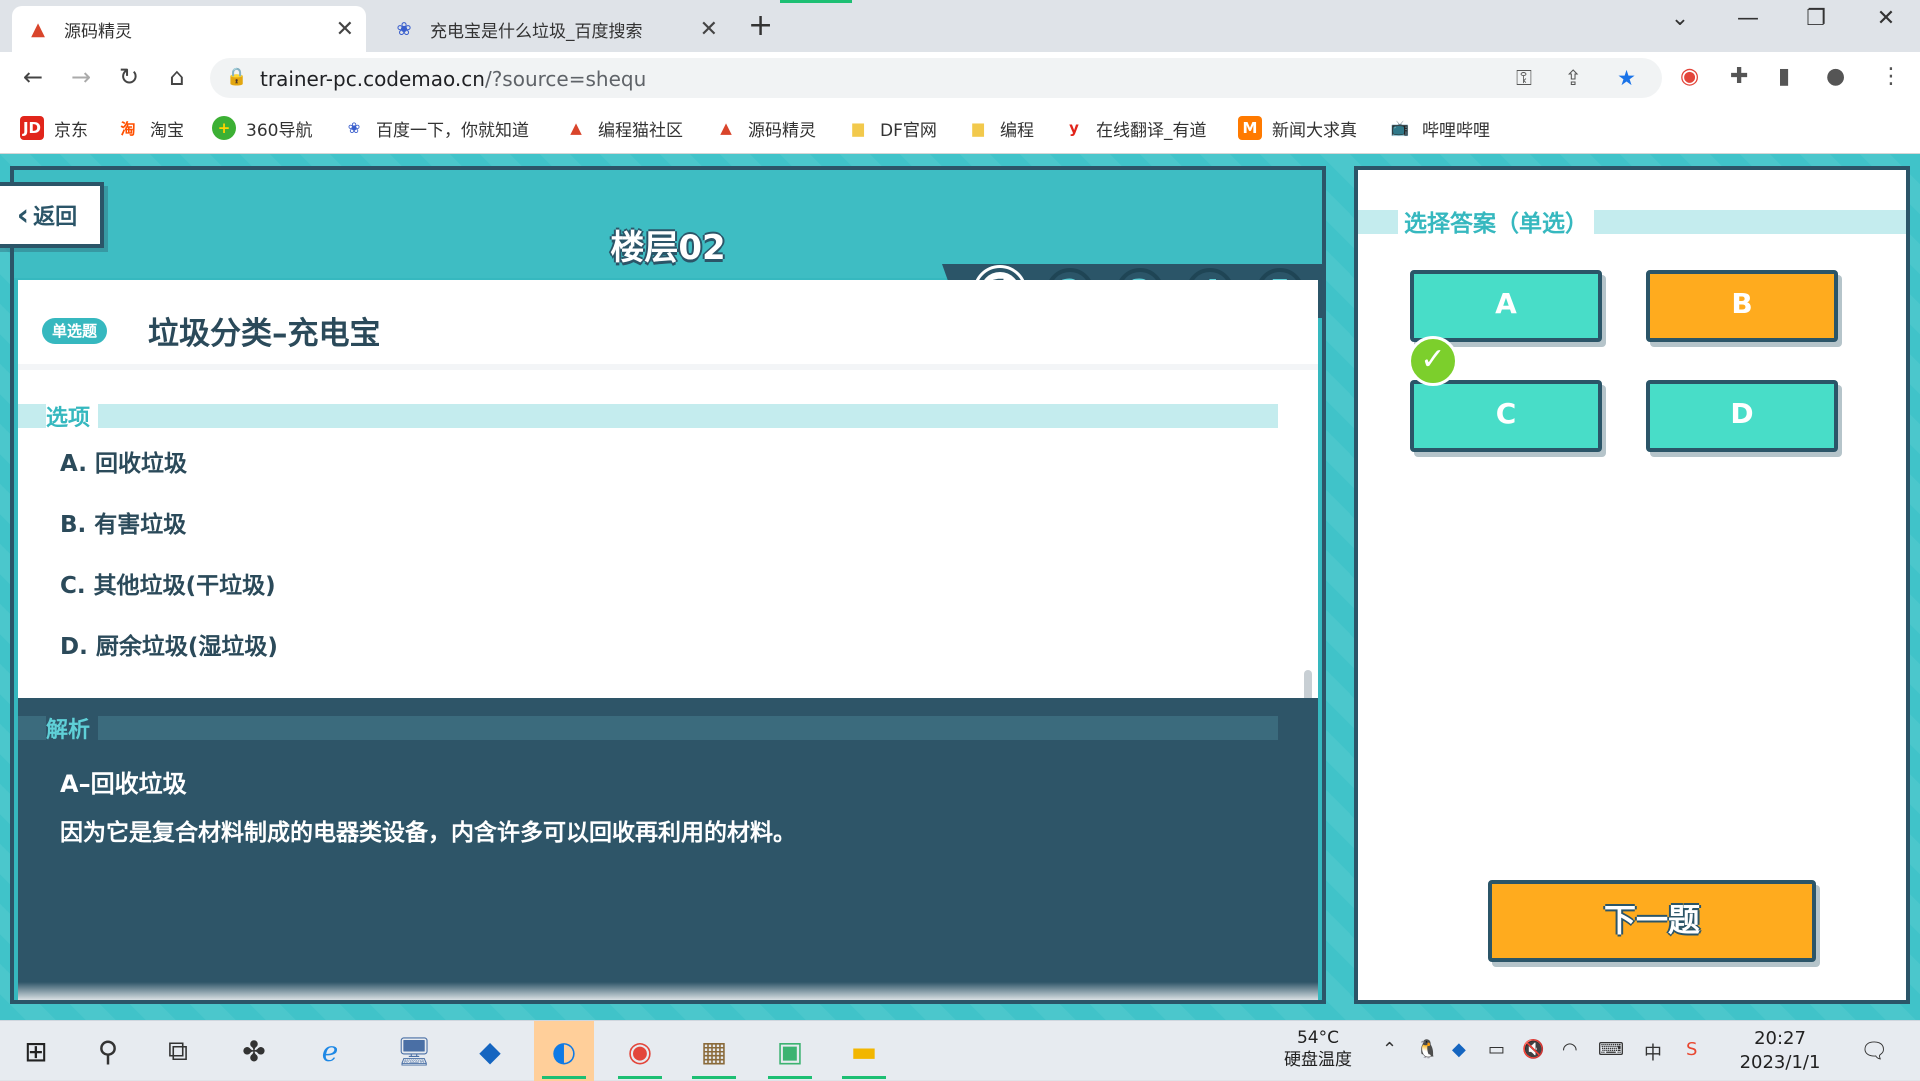 The height and width of the screenshot is (1081, 1920). Describe the element at coordinates (1653, 1052) in the screenshot. I see `ime-indicator: 中` at that location.